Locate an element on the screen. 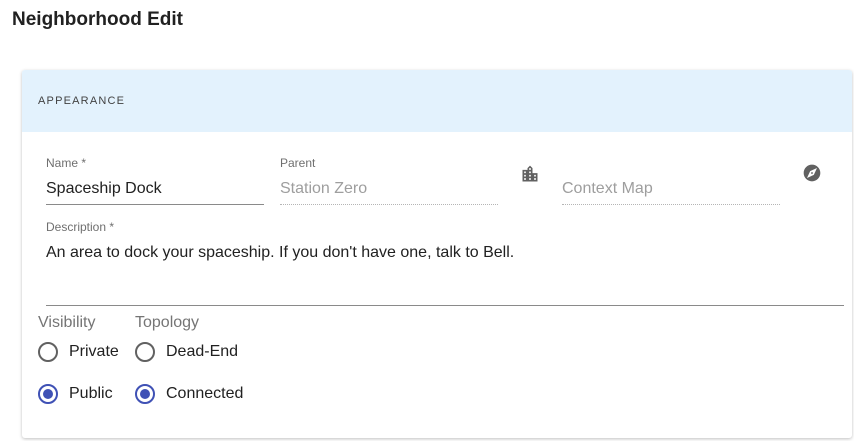 This screenshot has width=854, height=441. topology-label: Topology is located at coordinates (167, 322).